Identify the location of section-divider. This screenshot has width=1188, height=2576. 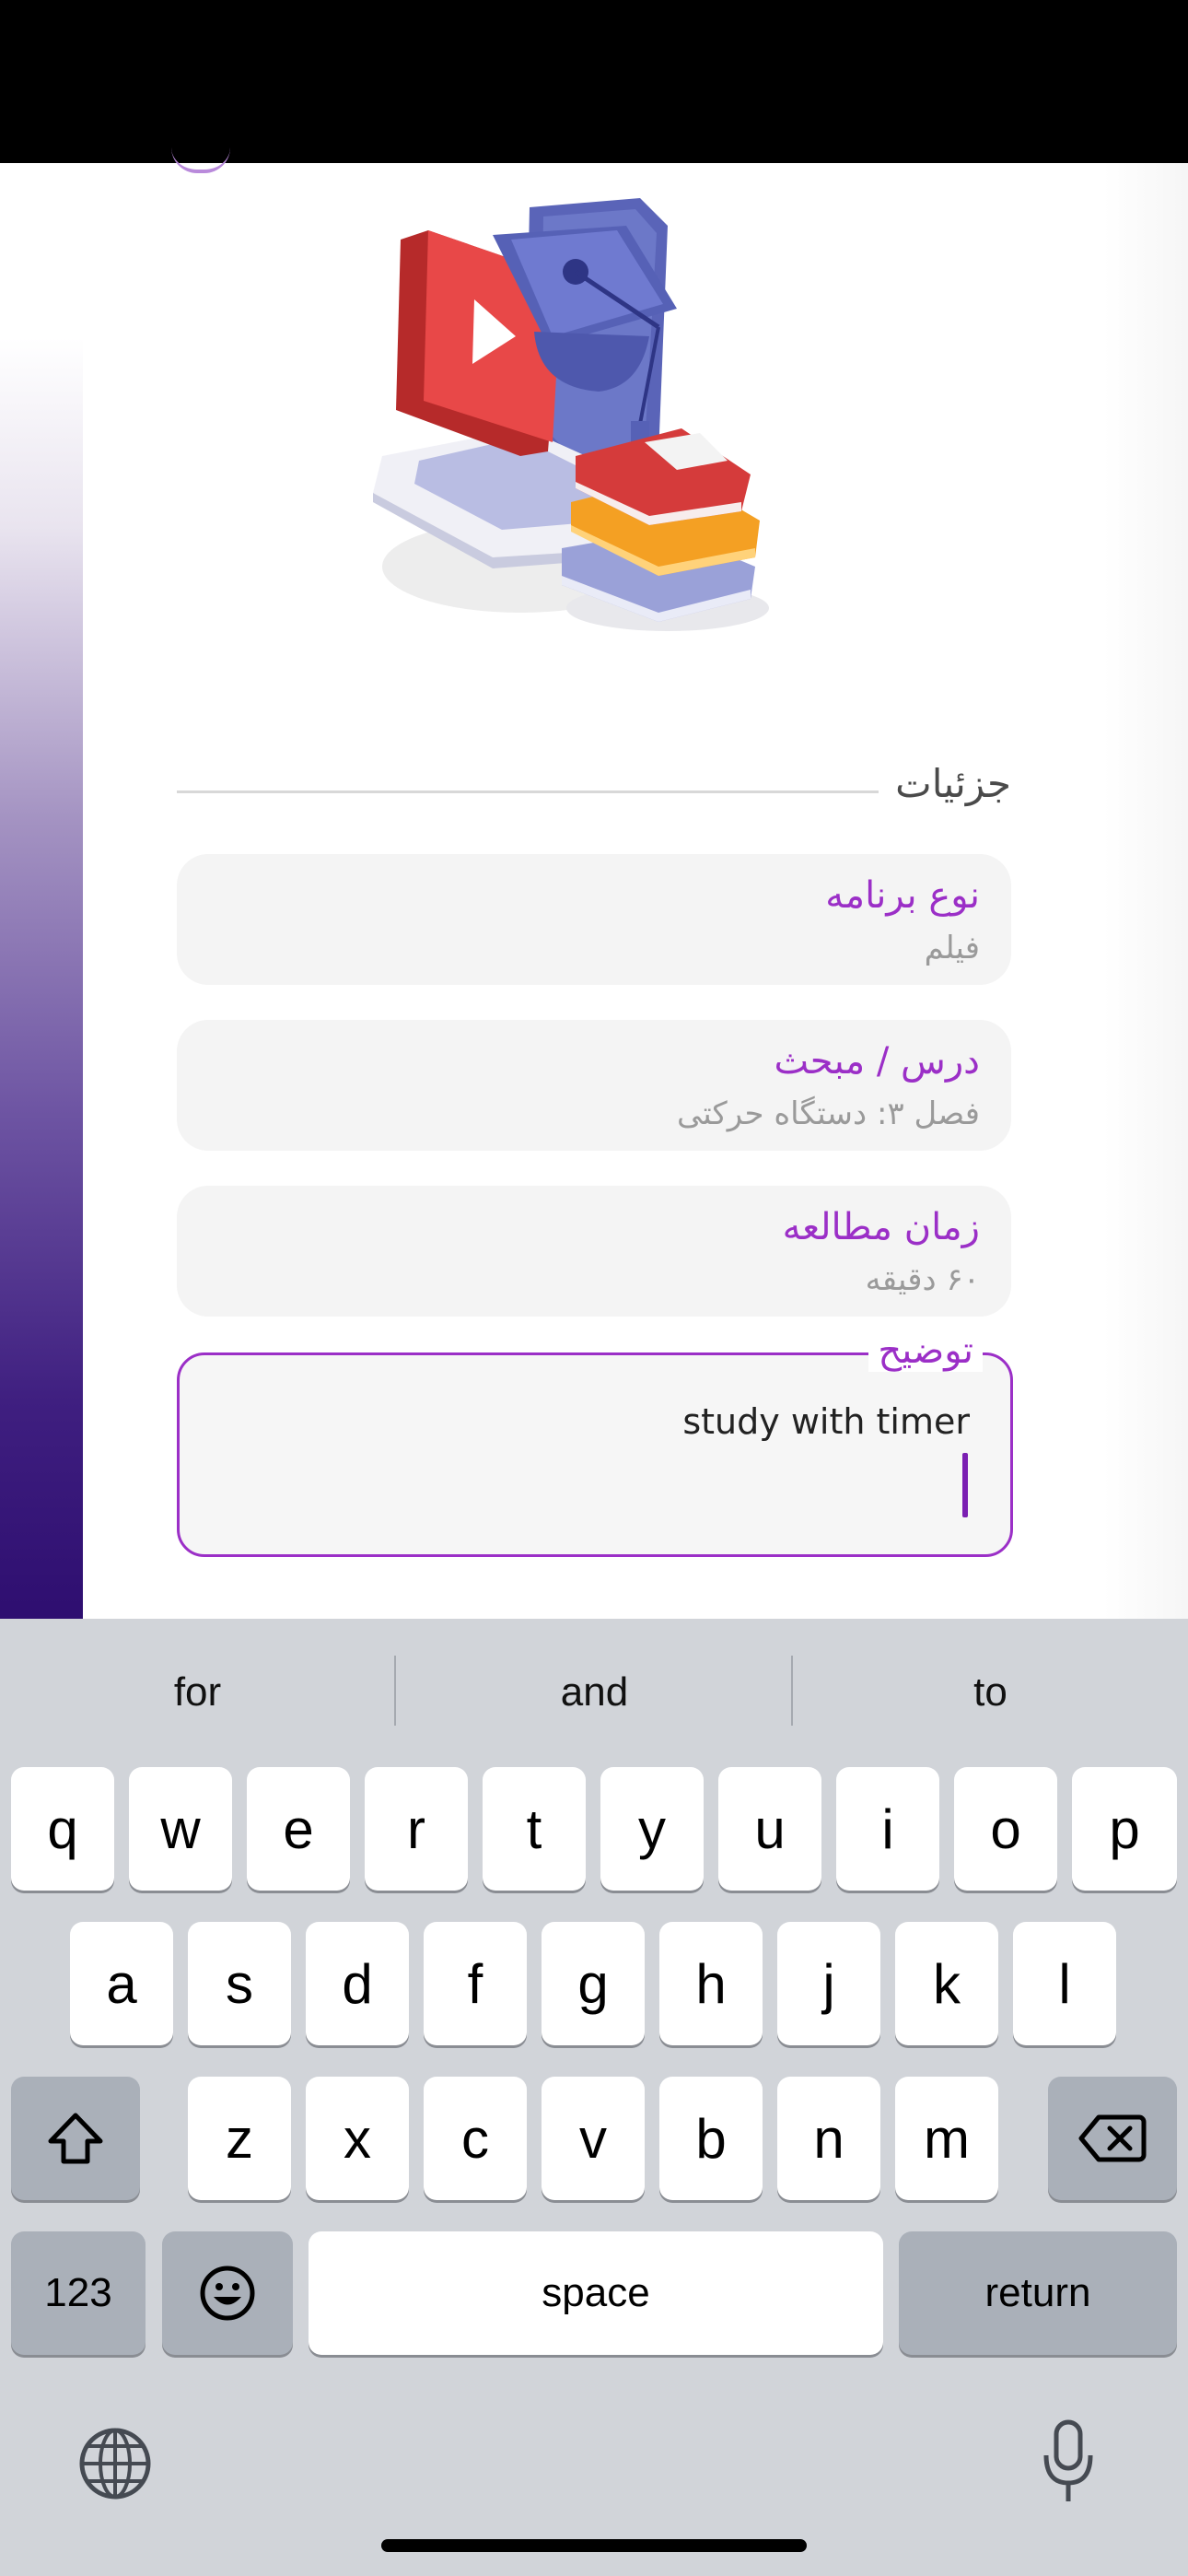
(528, 791).